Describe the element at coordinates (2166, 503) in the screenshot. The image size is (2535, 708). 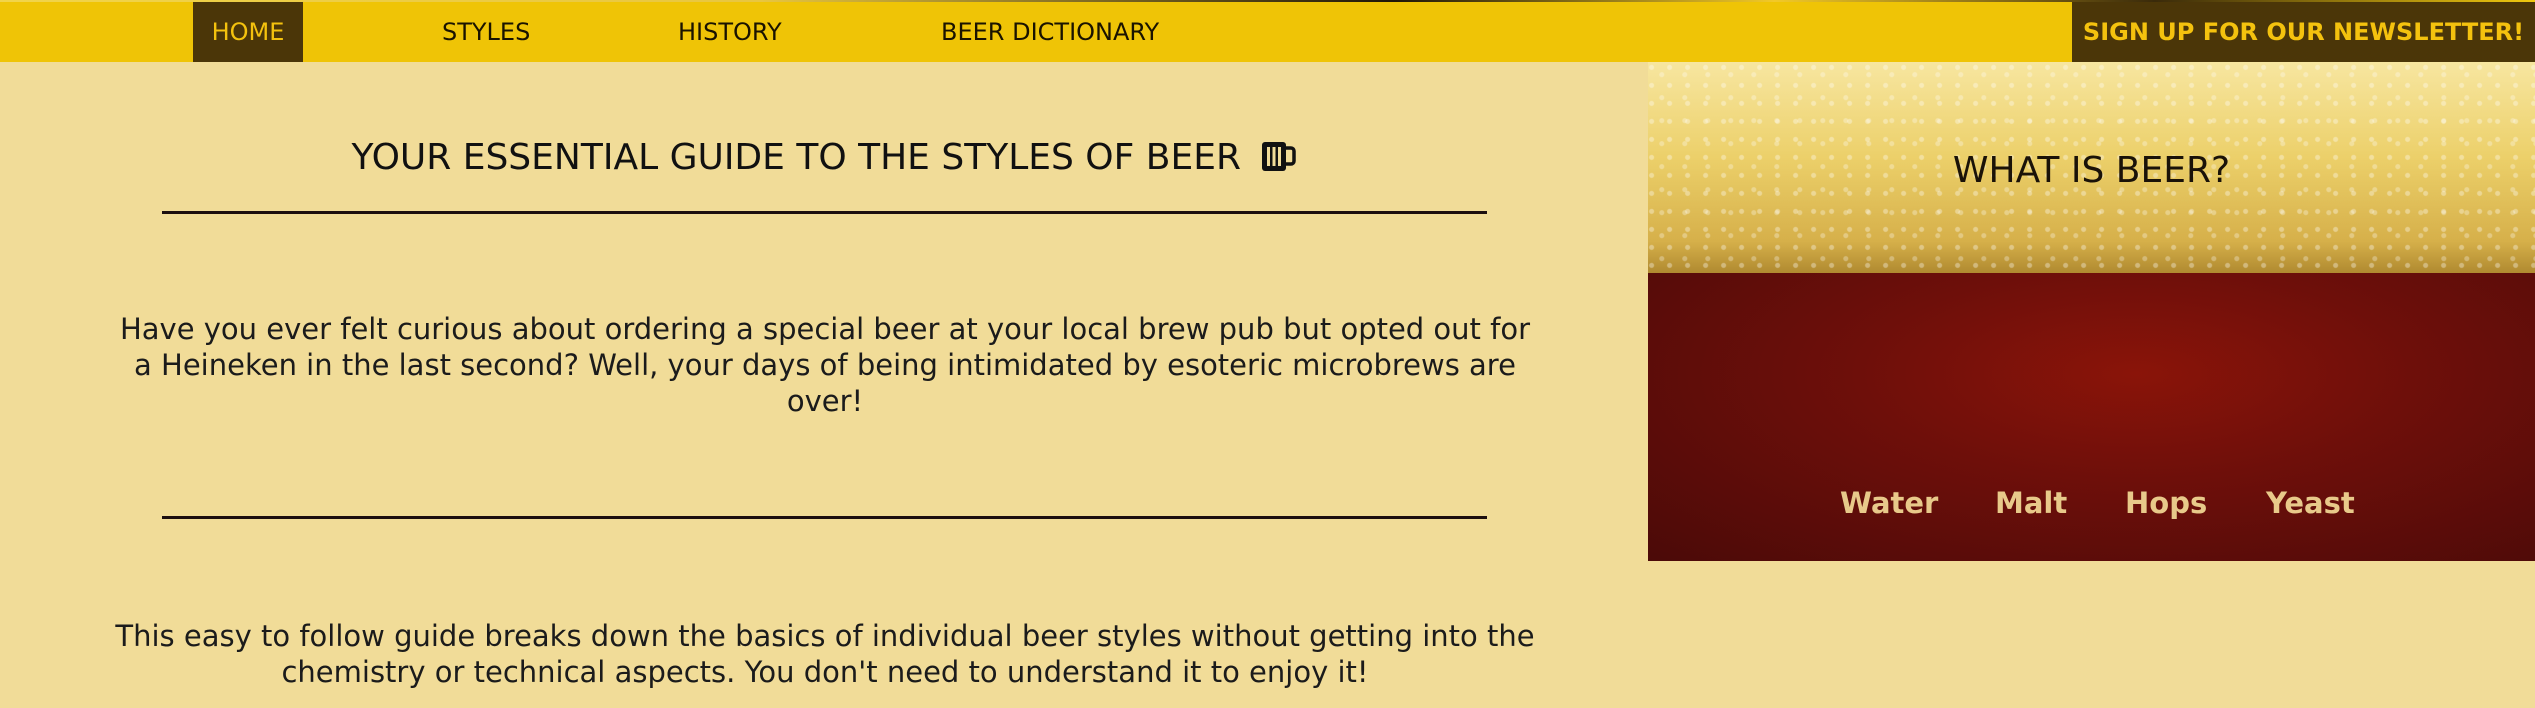
I see `ingredient-hops-link: Hops` at that location.